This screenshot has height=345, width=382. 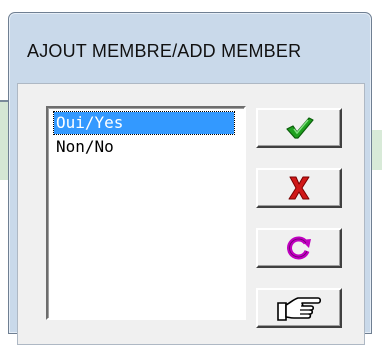 I want to click on red-x-icon, so click(x=299, y=188).